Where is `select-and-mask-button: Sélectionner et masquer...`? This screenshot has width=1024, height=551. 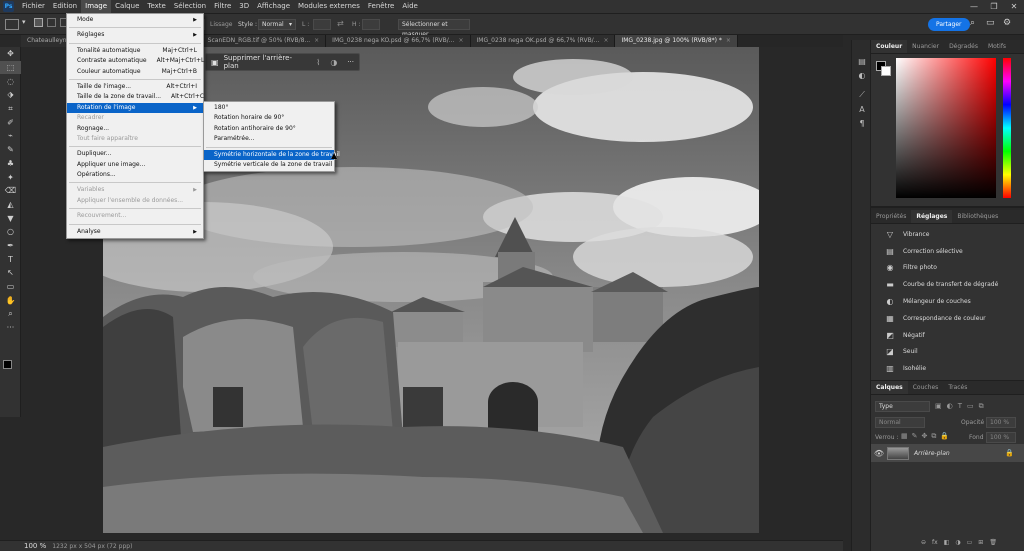 select-and-mask-button: Sélectionner et masquer... is located at coordinates (434, 28).